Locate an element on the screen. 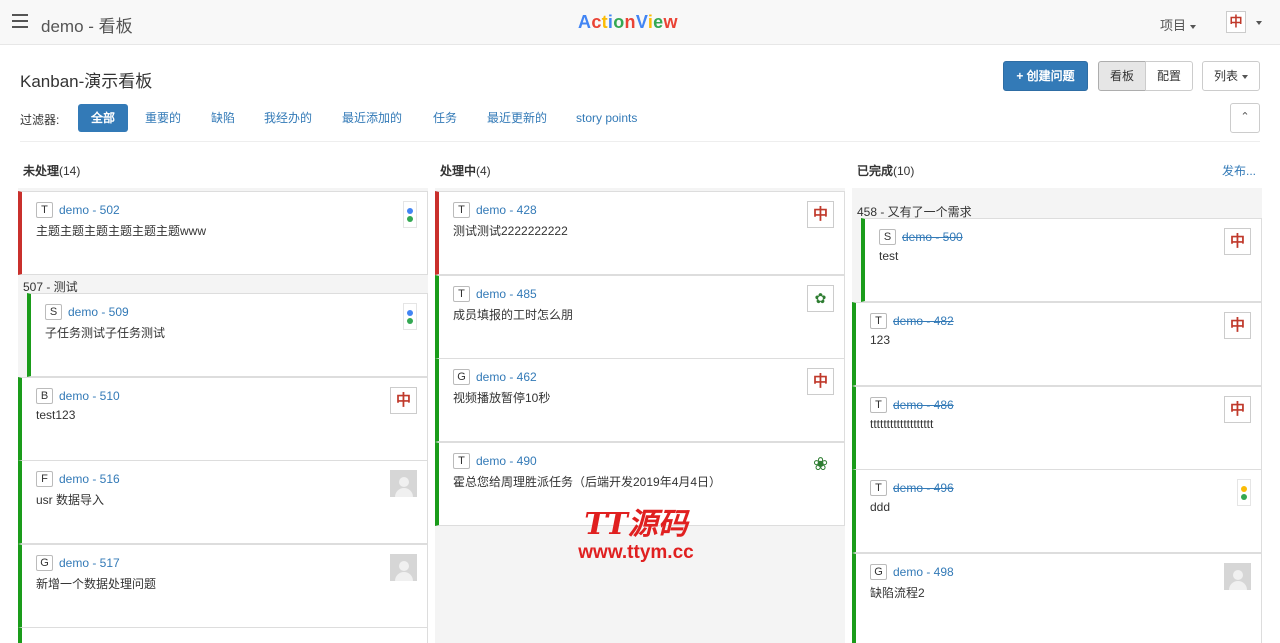 This screenshot has height=643, width=1280. issue-key-link: demo - 502 is located at coordinates (89, 210).